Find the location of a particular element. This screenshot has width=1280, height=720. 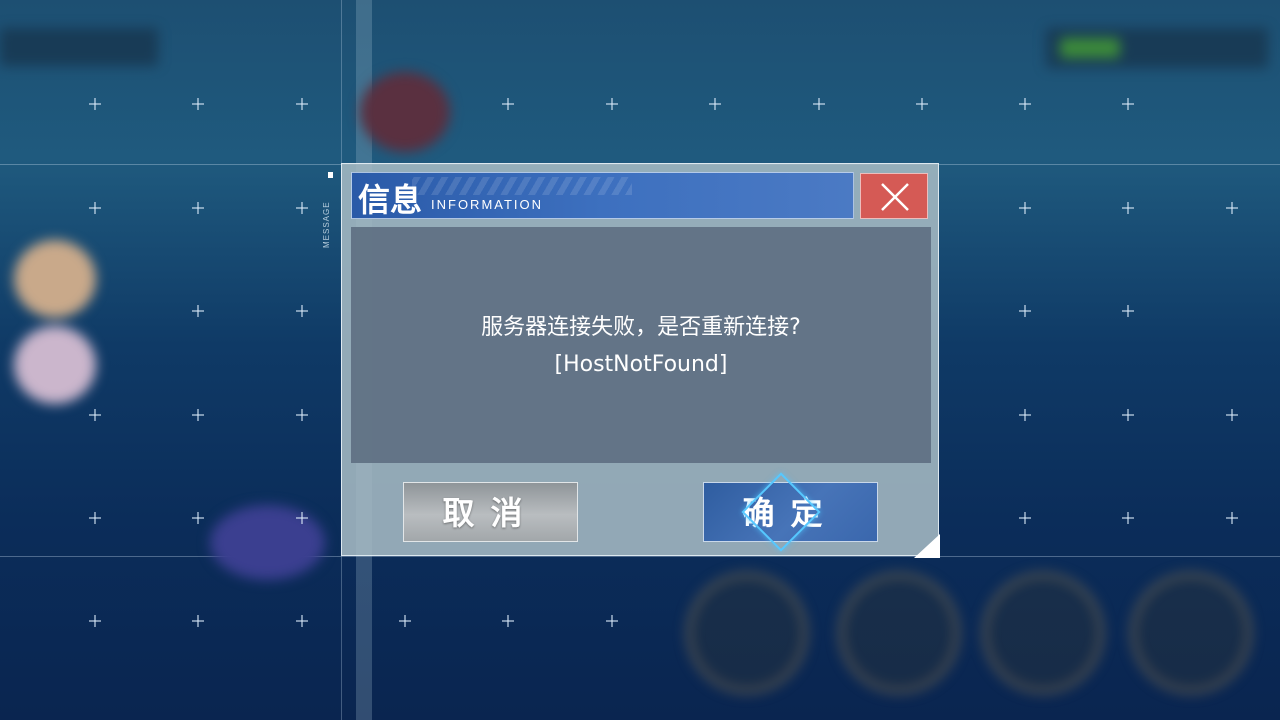

close-button is located at coordinates (894, 196).